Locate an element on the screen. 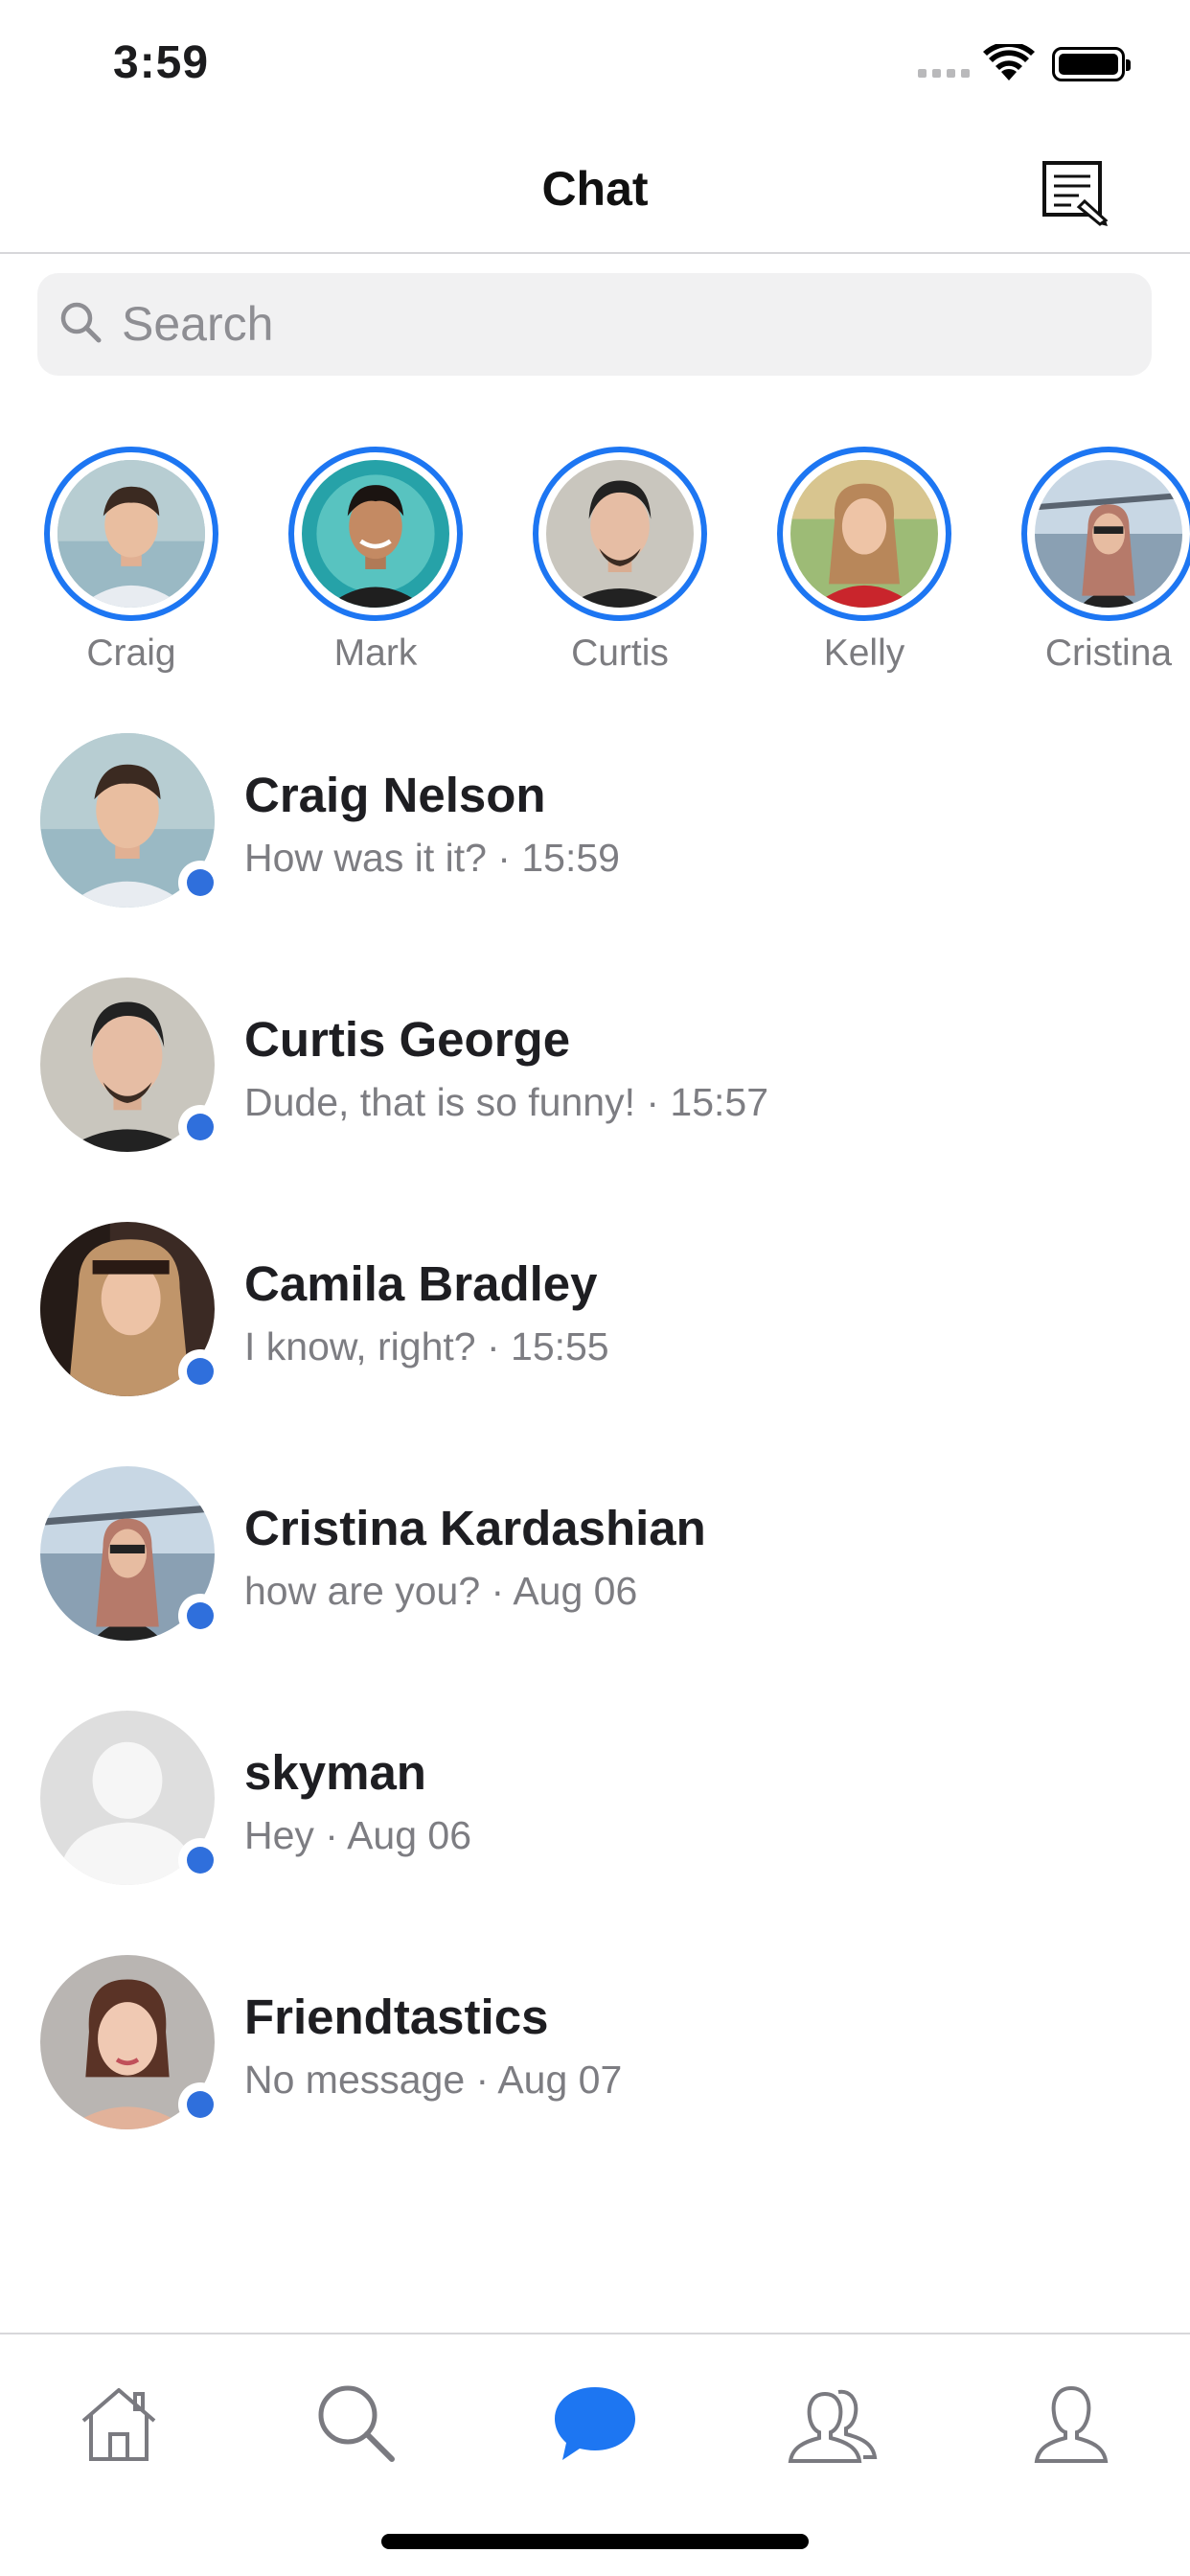  chat-row-camila-bradley: Camila Bradley I know, right? · 15:55 is located at coordinates (595, 1313).